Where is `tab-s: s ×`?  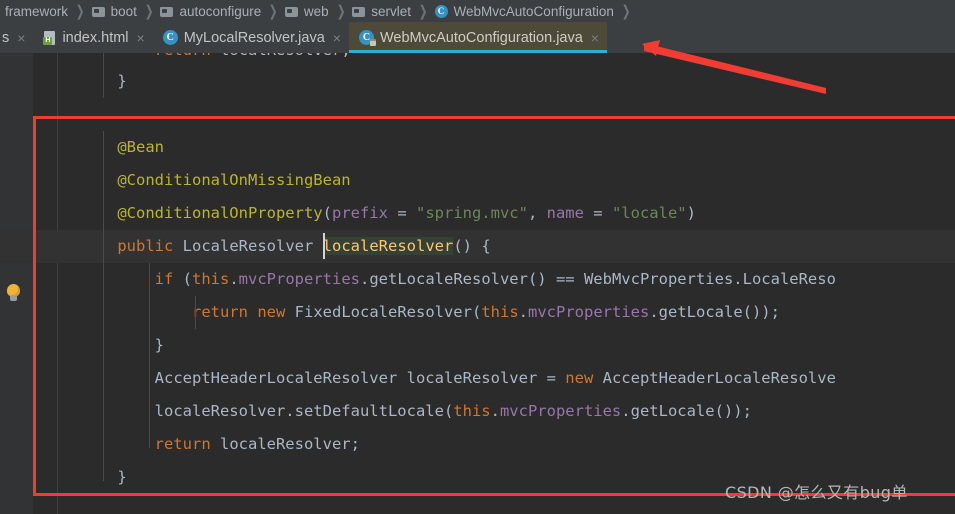 tab-s: s × is located at coordinates (17, 37).